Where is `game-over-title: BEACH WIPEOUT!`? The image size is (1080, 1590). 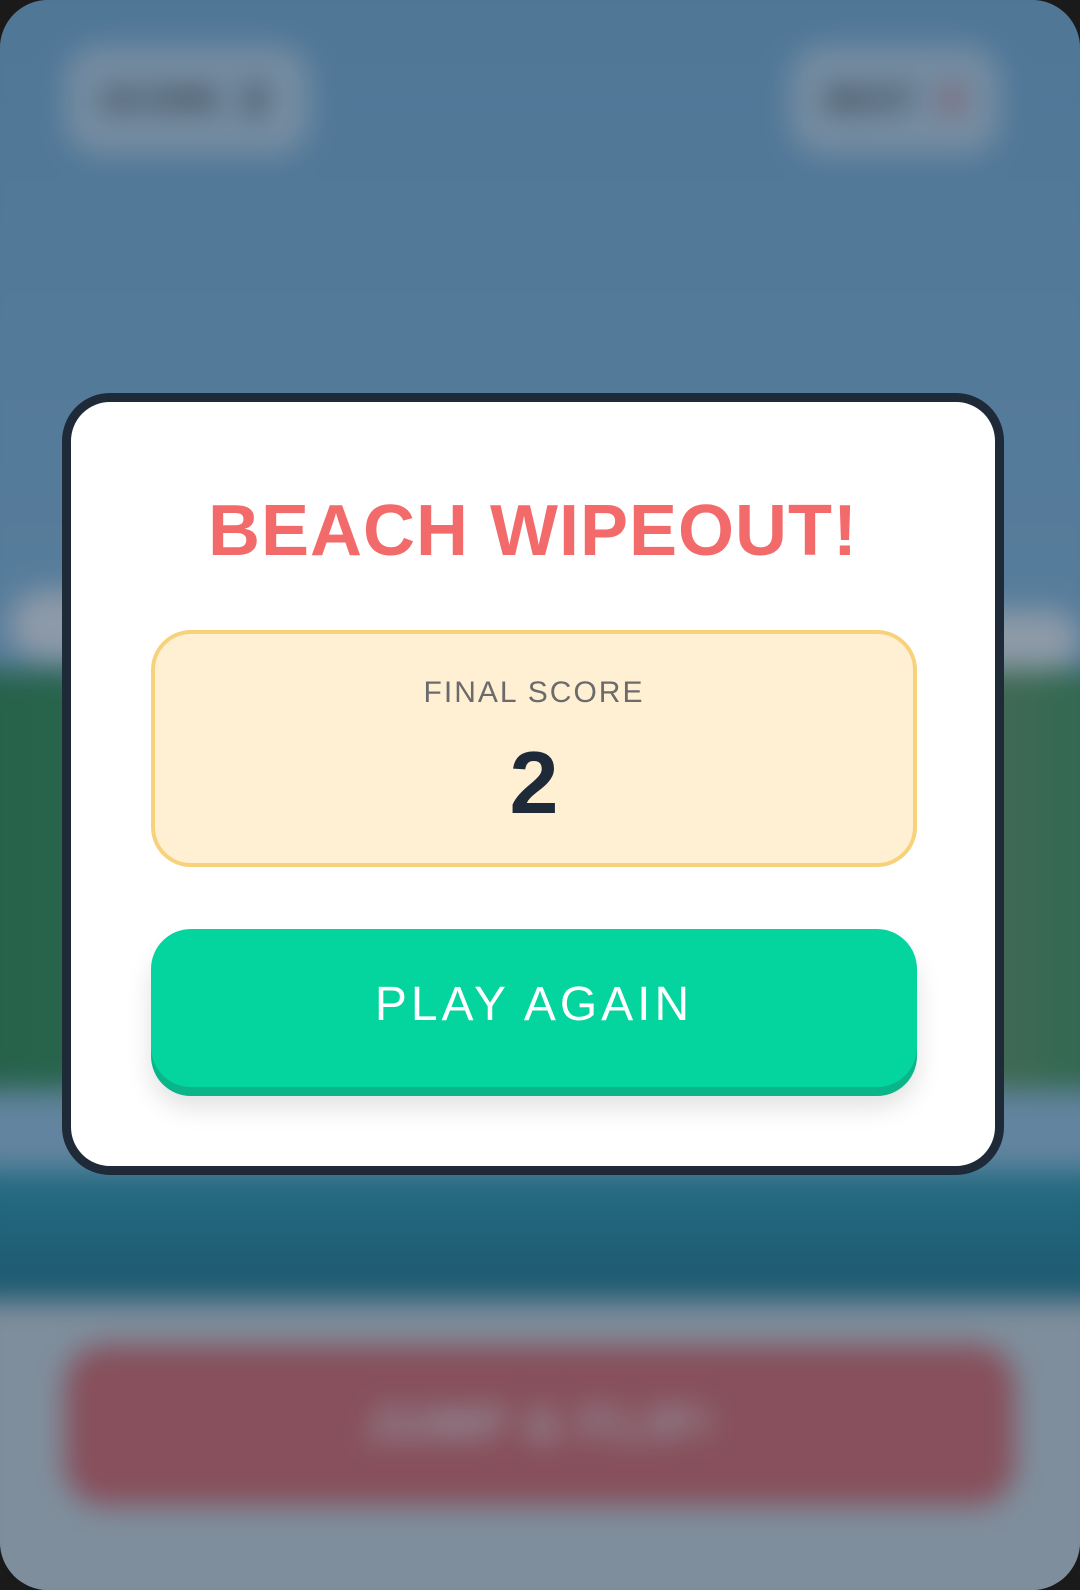
game-over-title: BEACH WIPEOUT! is located at coordinates (533, 531).